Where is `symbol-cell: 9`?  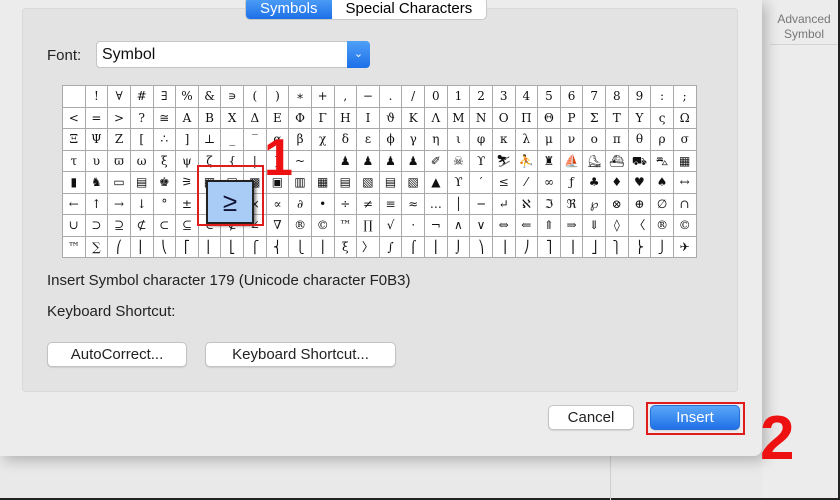
symbol-cell: 9 is located at coordinates (640, 97).